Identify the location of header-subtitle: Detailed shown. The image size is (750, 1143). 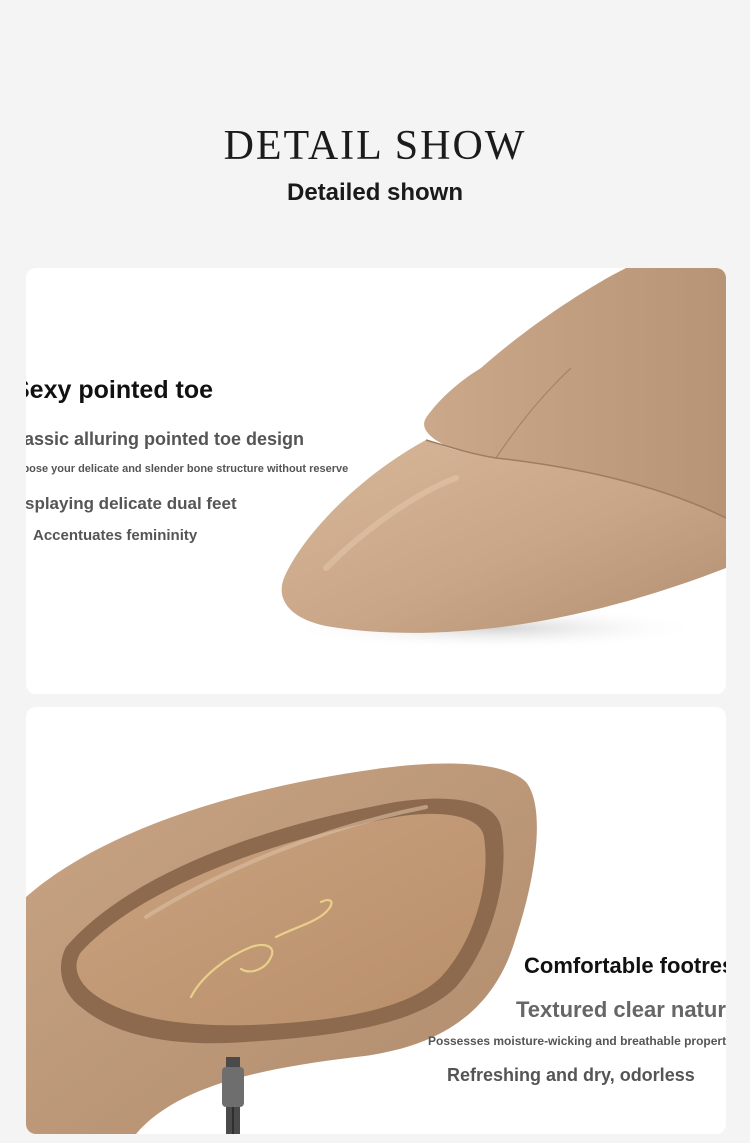
(375, 192).